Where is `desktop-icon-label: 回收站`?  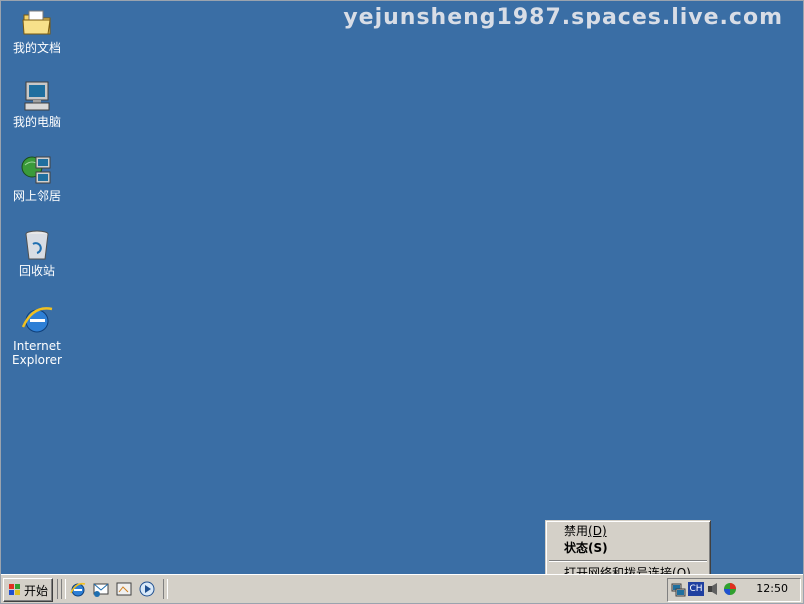 desktop-icon-label: 回收站 is located at coordinates (36, 271).